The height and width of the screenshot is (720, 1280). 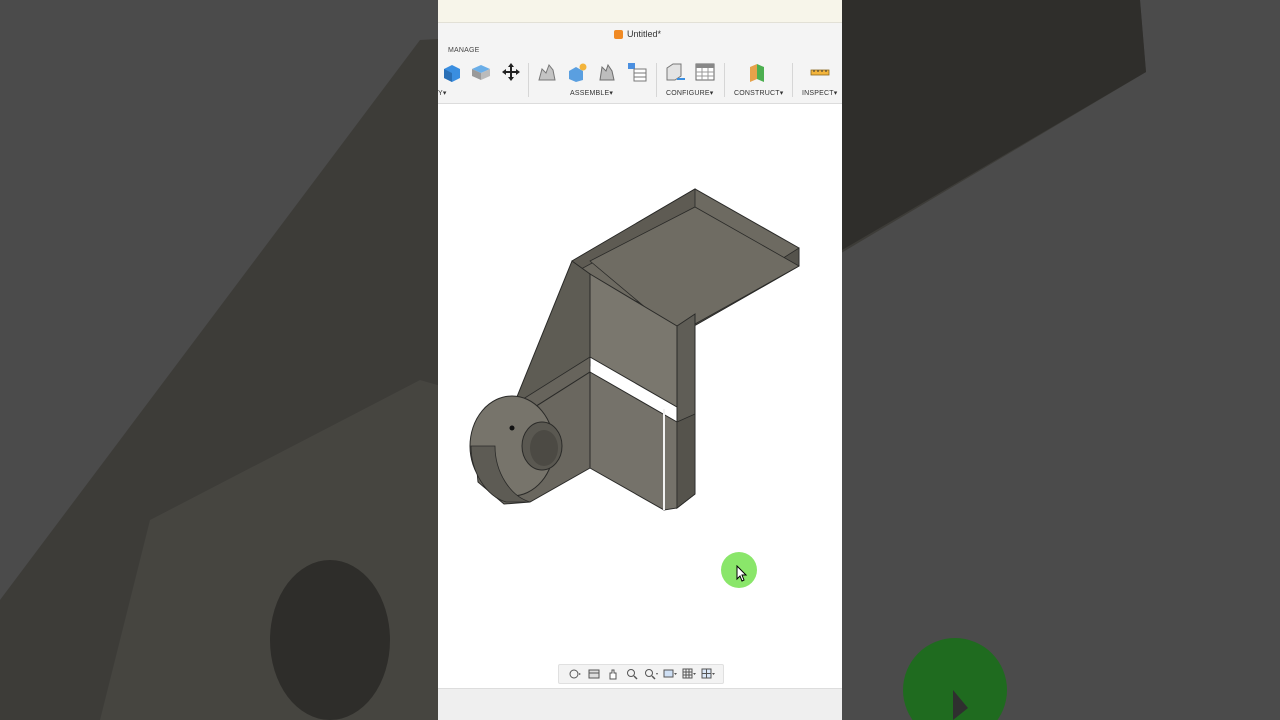 What do you see at coordinates (644, 34) in the screenshot?
I see `document-title-text: Untitled*` at bounding box center [644, 34].